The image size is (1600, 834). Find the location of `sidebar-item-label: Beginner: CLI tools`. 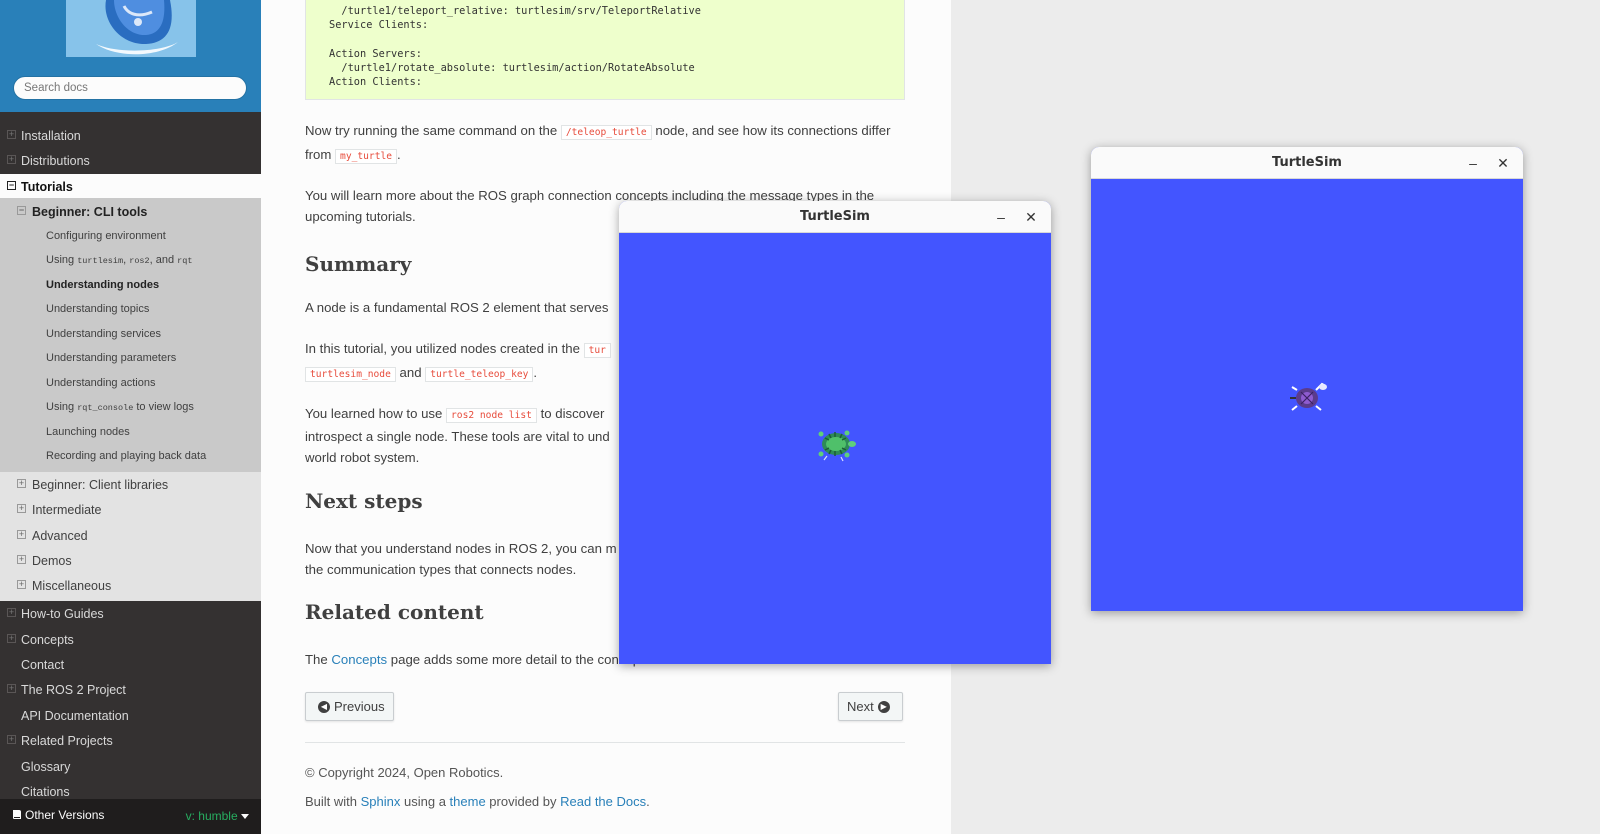

sidebar-item-label: Beginner: CLI tools is located at coordinates (90, 211).